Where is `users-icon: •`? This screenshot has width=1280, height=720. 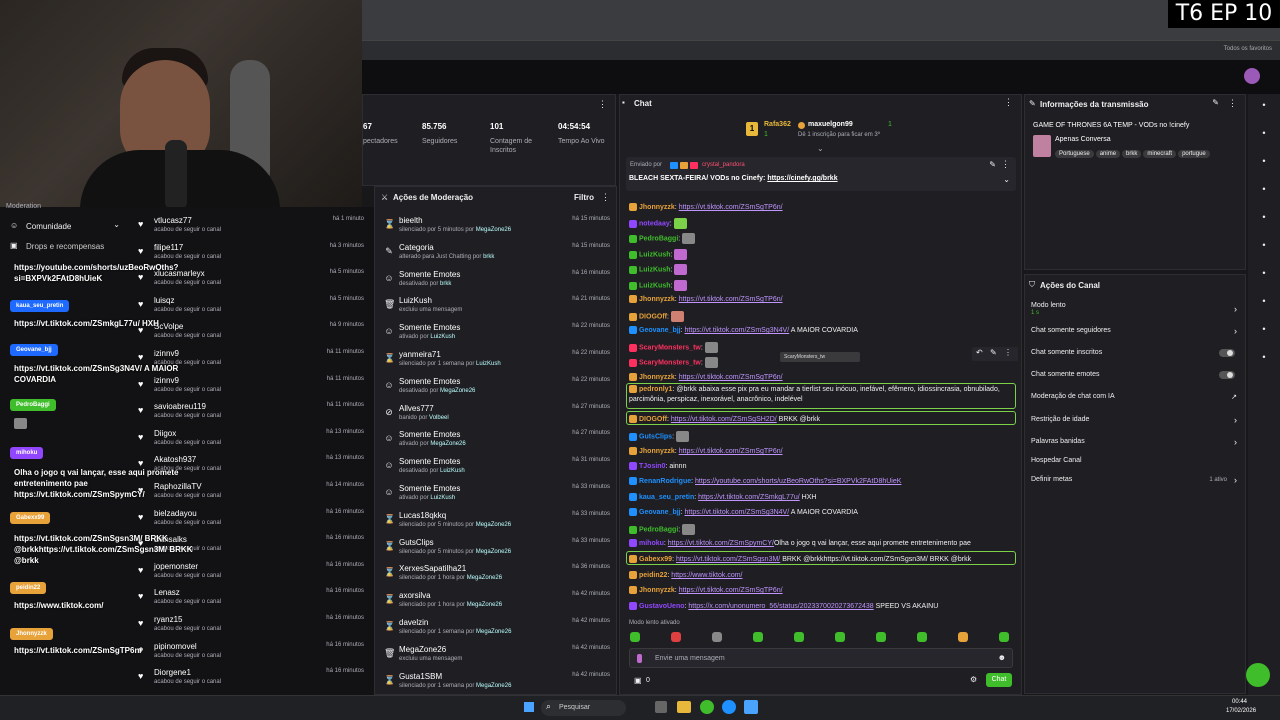 users-icon: • is located at coordinates (1264, 359).